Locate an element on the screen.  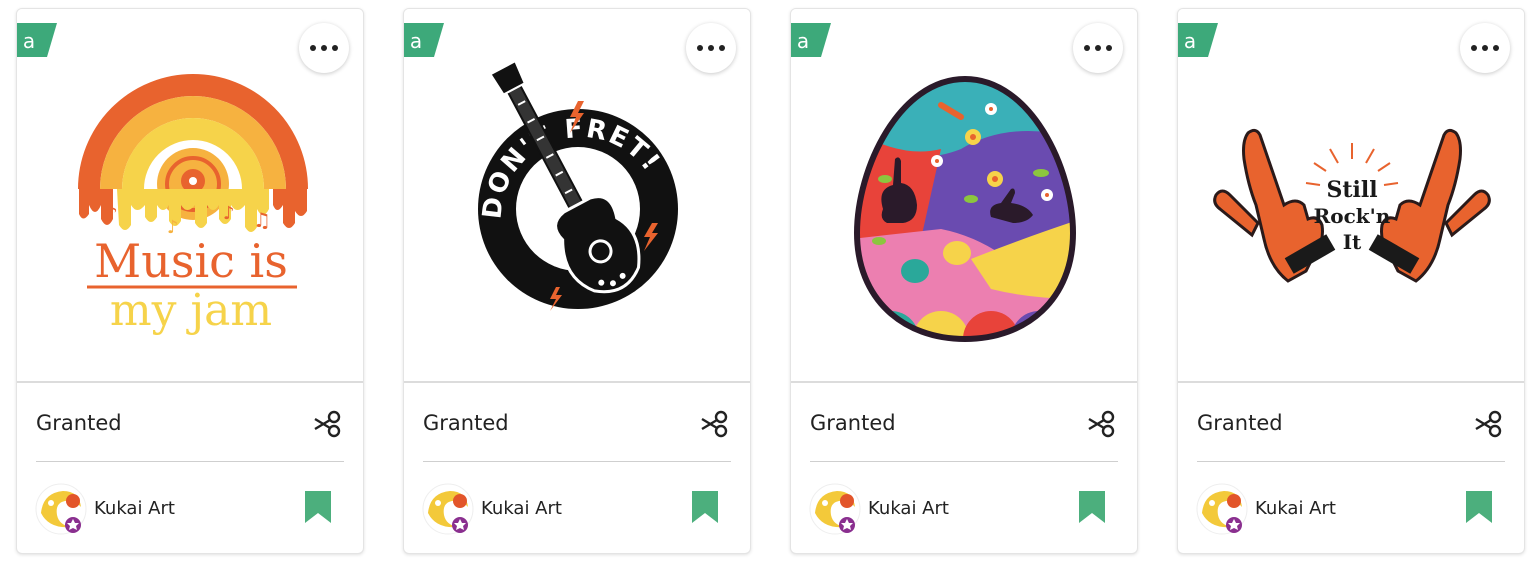
art-text-line2: Rock'n is located at coordinates (1352, 216).